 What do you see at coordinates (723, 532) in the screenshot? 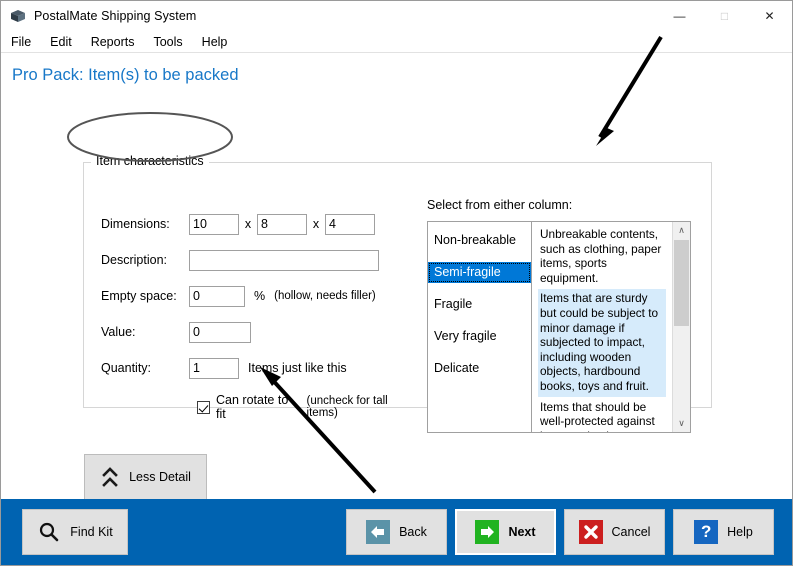
I see `help-button: ? Help` at bounding box center [723, 532].